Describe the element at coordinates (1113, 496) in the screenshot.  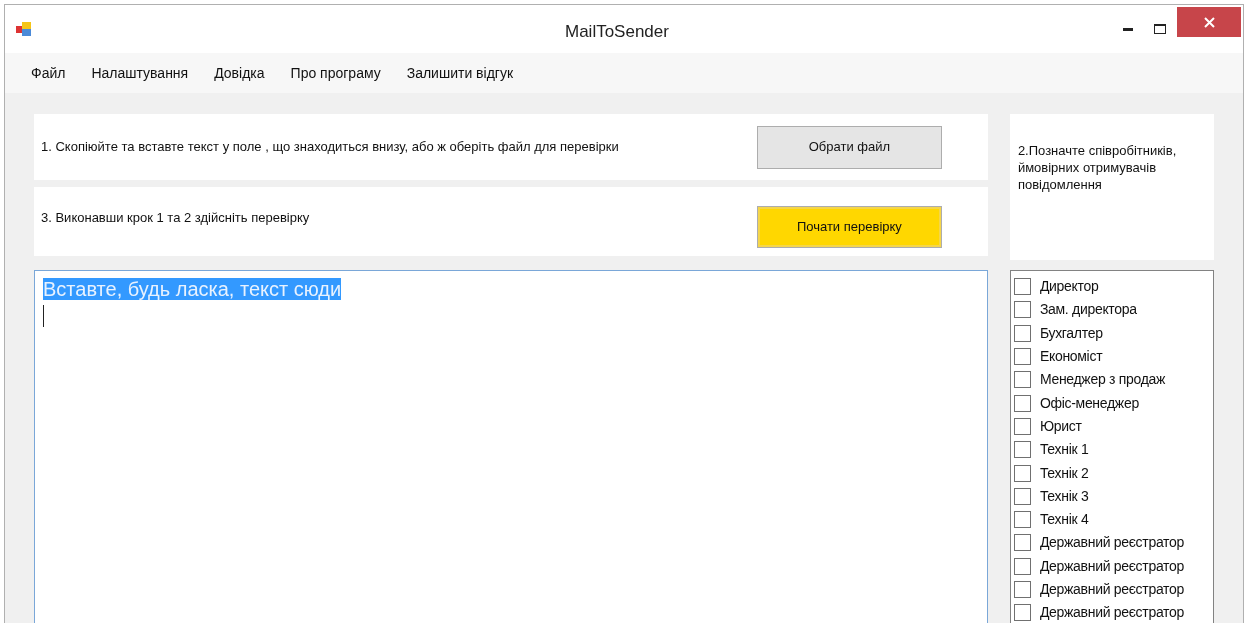
I see `recipient-checkbox: Технік 3` at that location.